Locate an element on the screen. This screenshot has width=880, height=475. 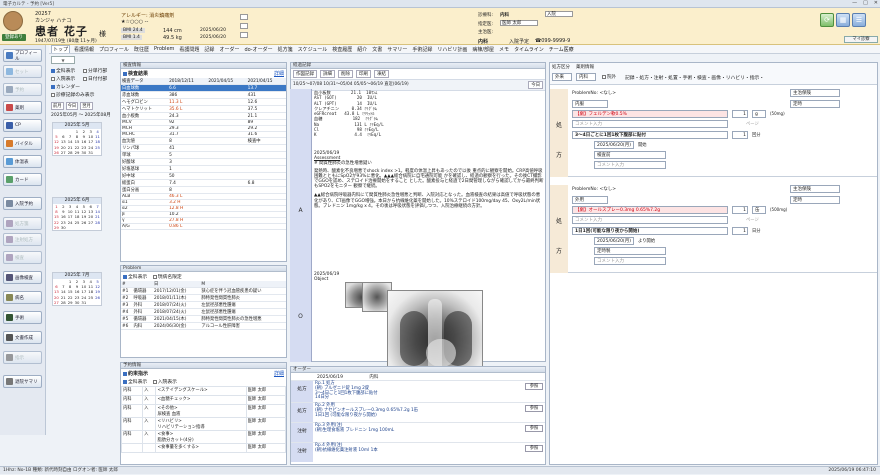
tab-item: 紹介 is located at coordinates (362, 49).